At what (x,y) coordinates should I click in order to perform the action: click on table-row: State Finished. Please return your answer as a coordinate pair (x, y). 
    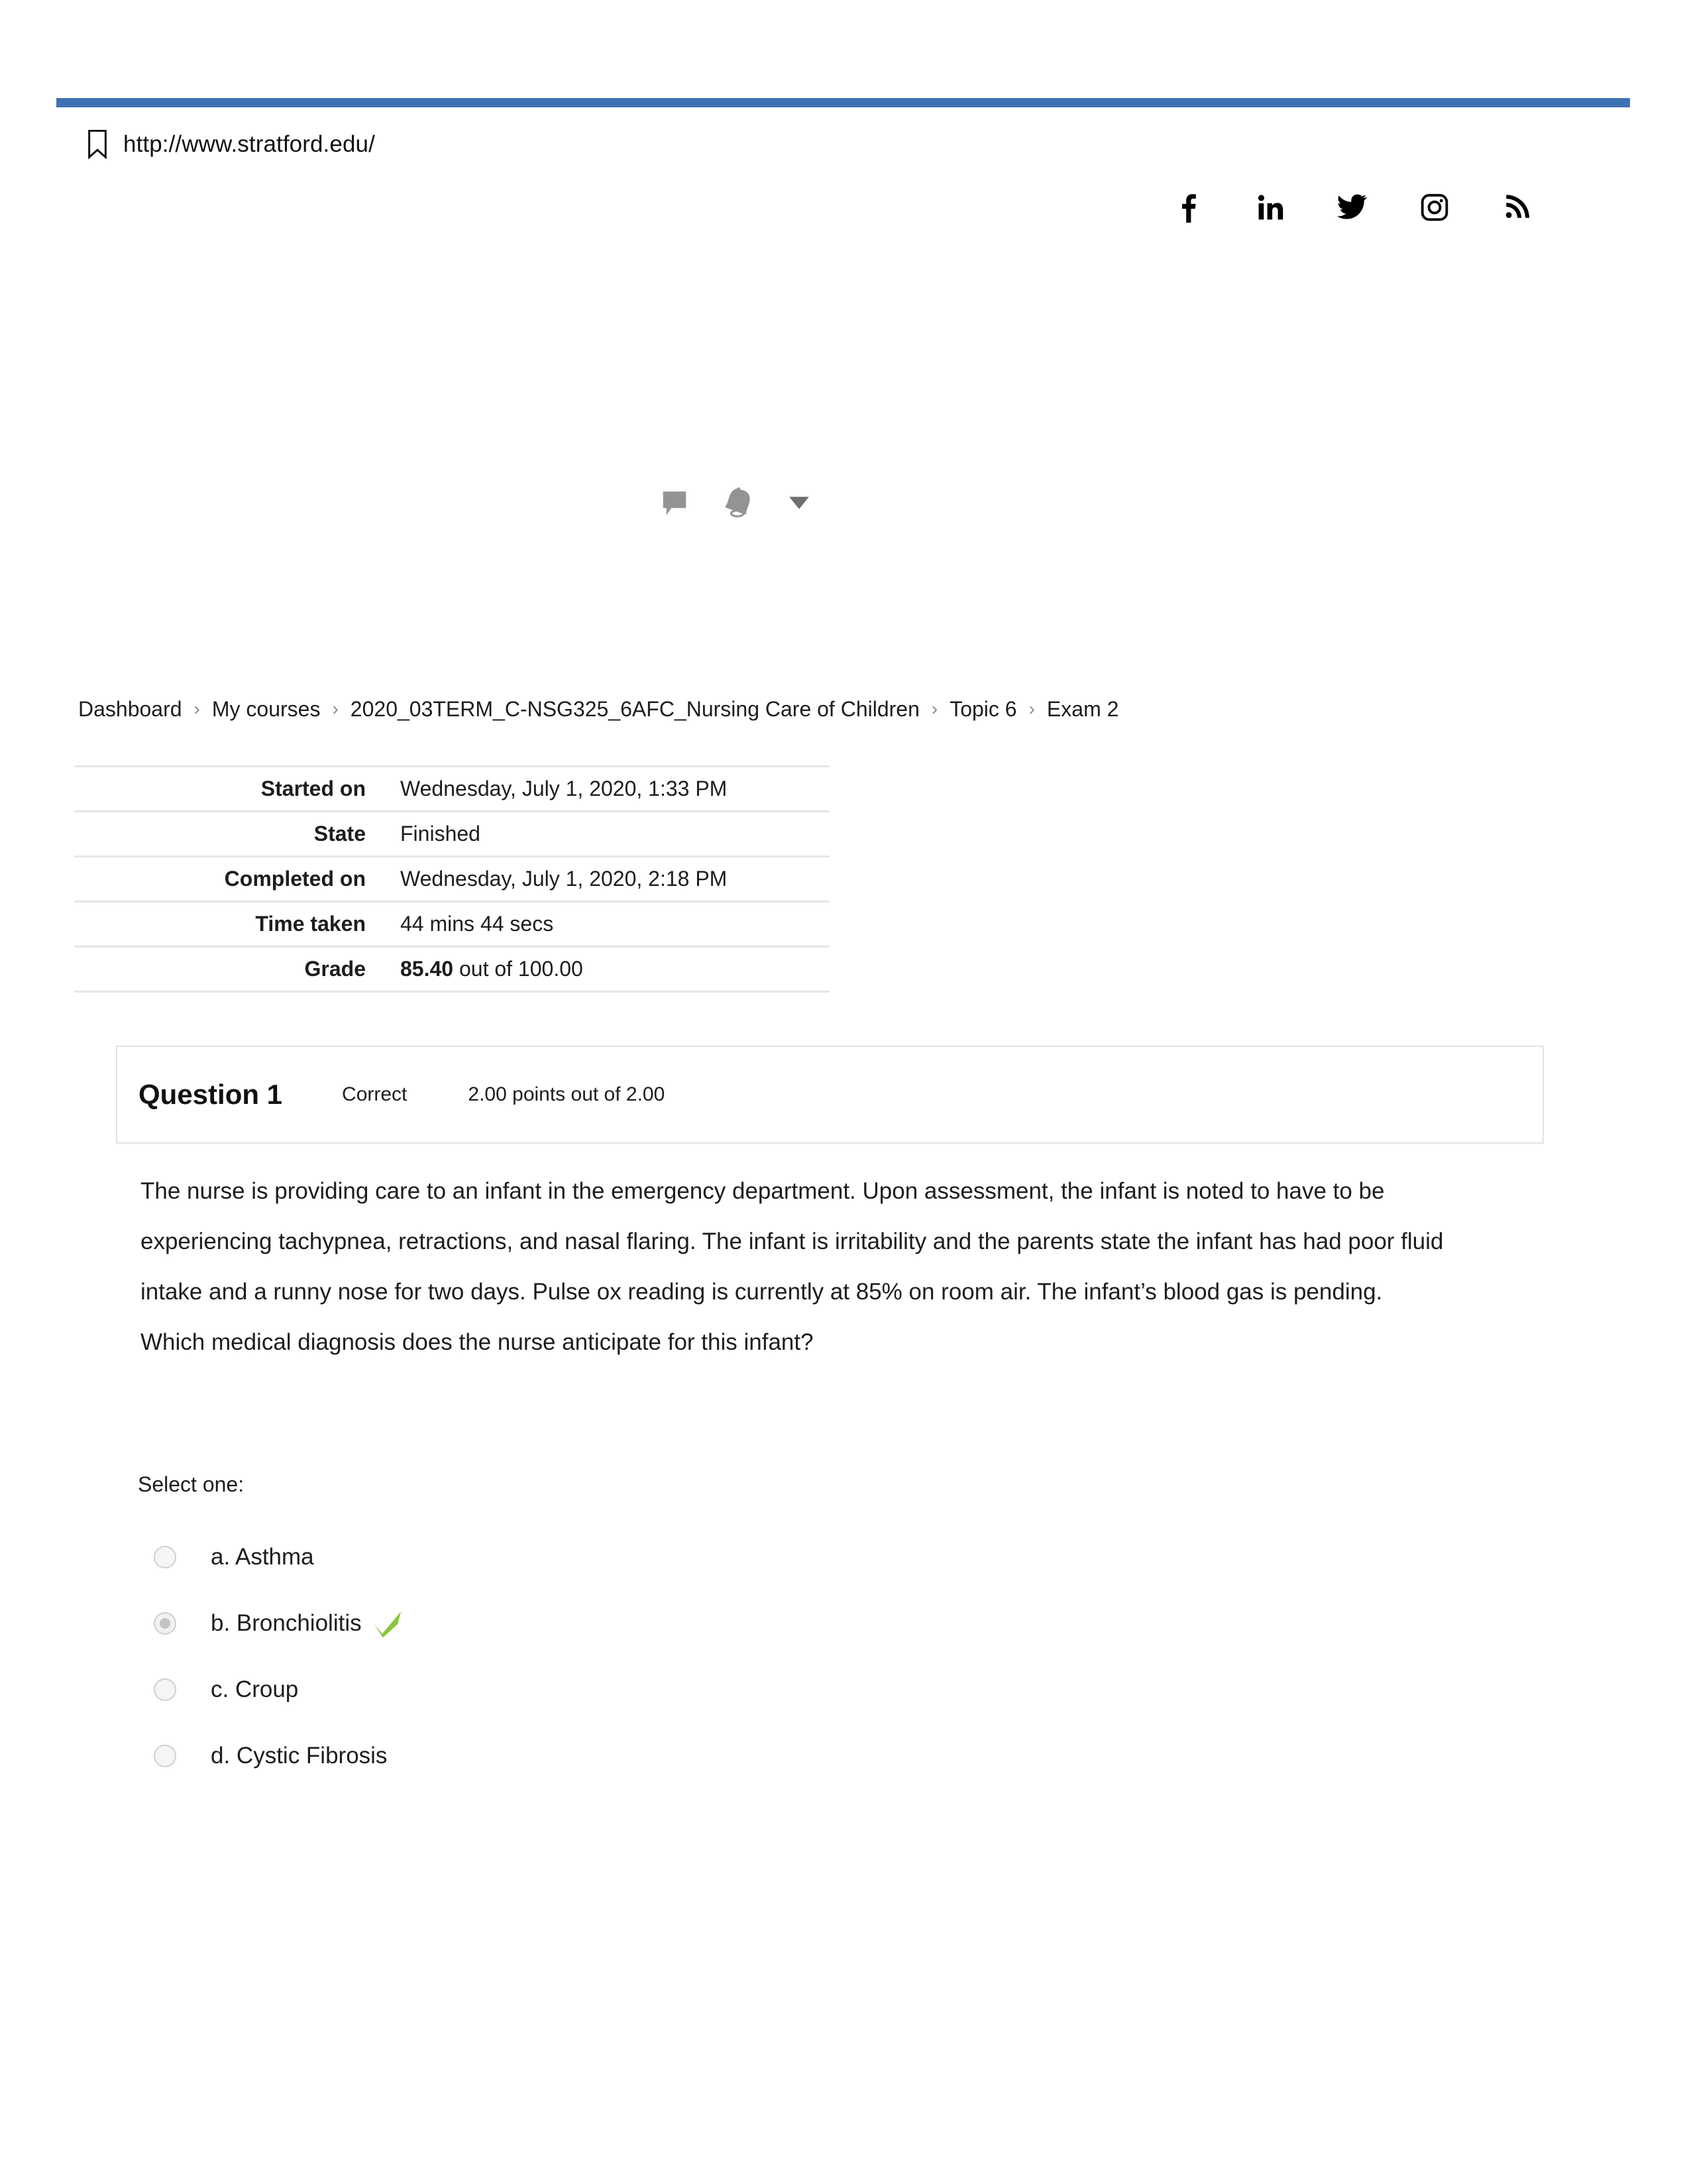
    Looking at the image, I should click on (452, 834).